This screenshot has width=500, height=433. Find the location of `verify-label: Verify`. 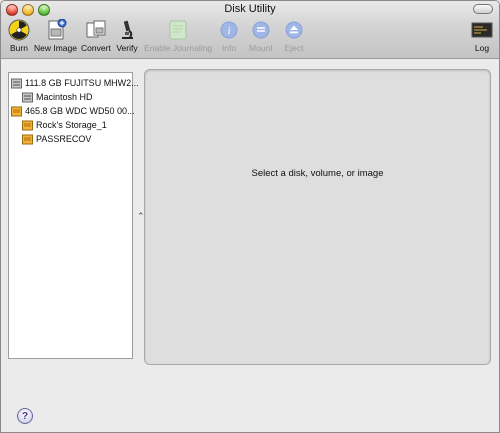

verify-label: Verify is located at coordinates (127, 48).